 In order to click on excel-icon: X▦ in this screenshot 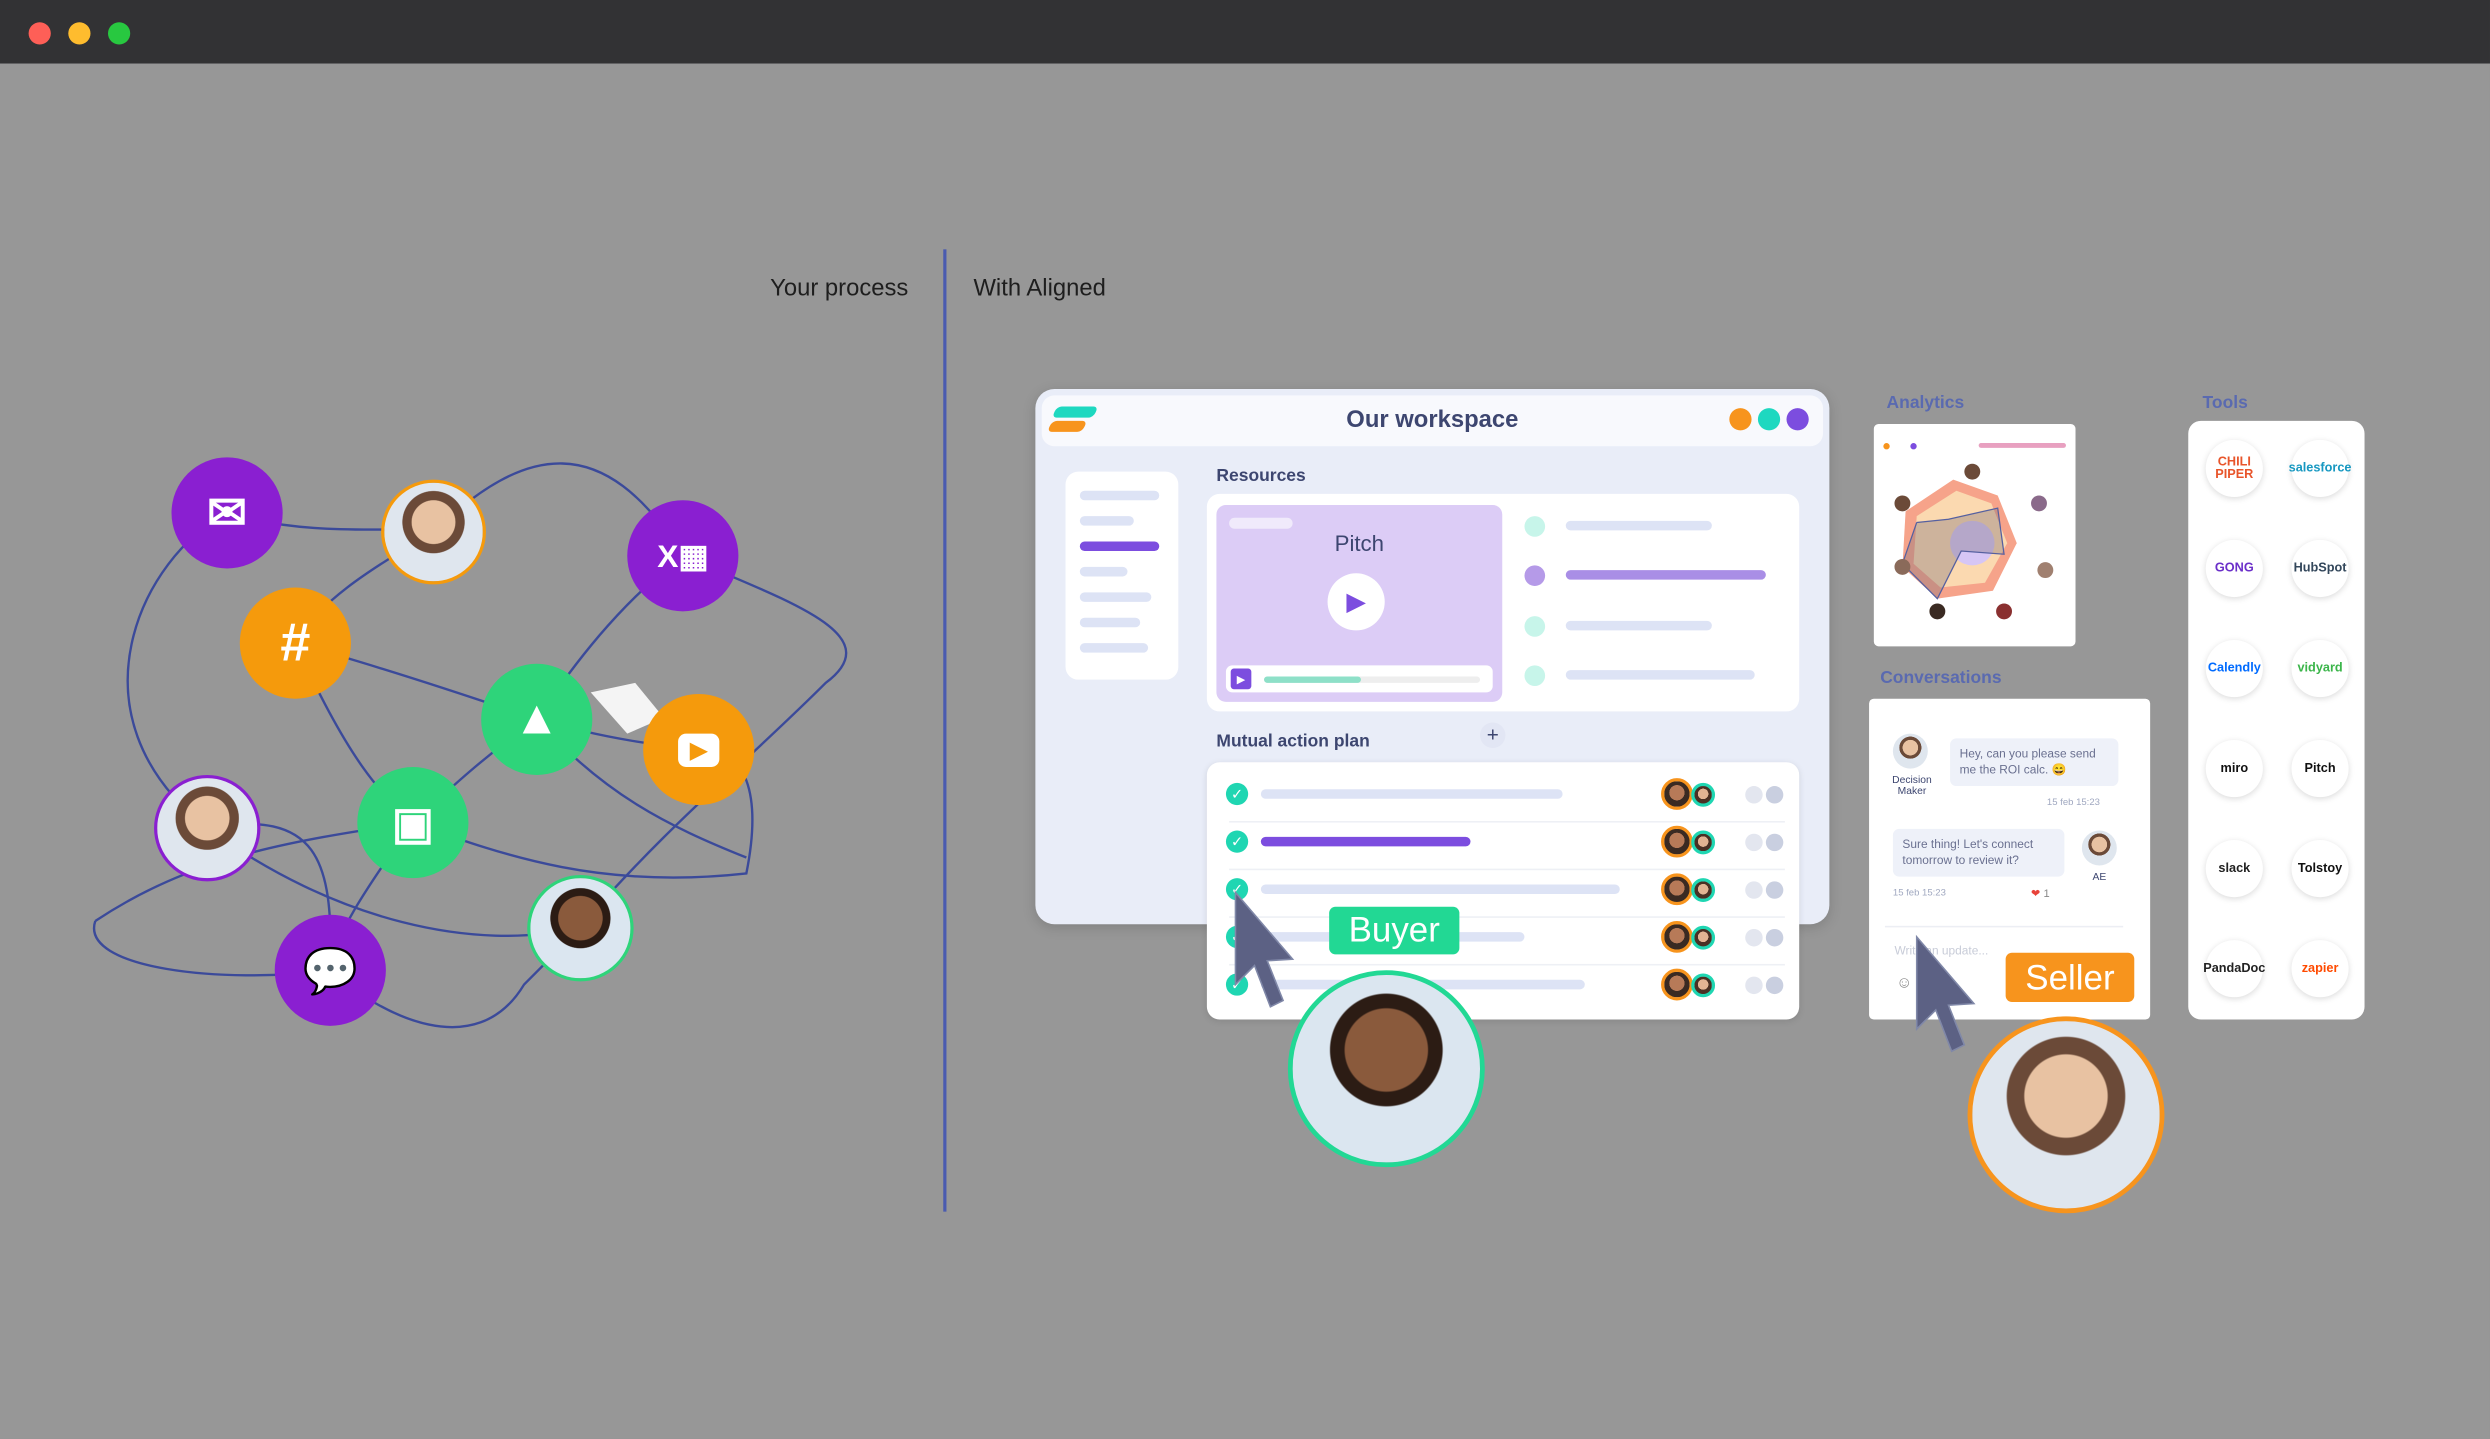, I will do `click(683, 556)`.